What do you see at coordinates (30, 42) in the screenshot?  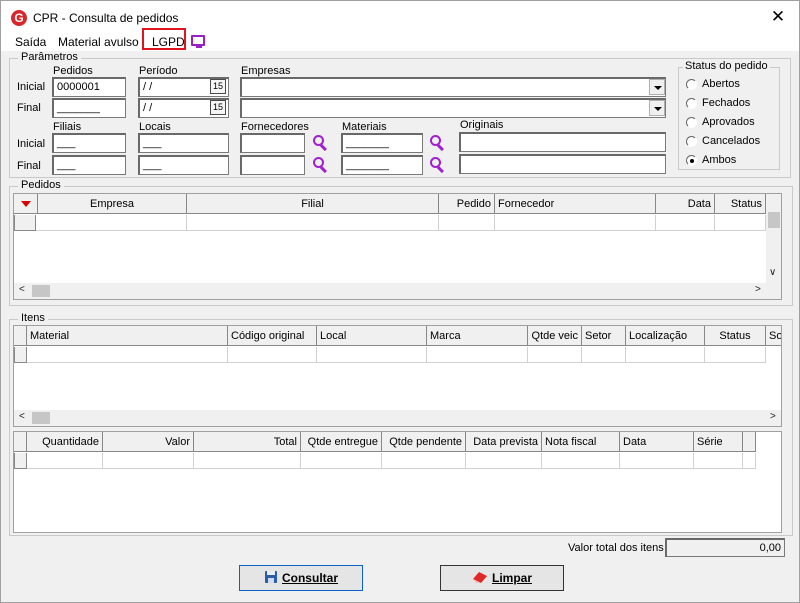 I see `menu-saida: Saída` at bounding box center [30, 42].